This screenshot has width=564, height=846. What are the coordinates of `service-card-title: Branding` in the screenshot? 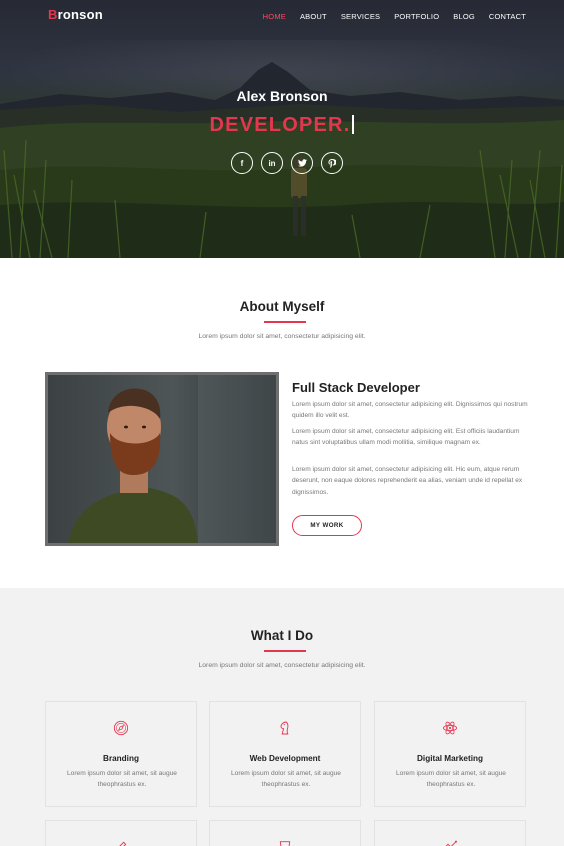 It's located at (121, 758).